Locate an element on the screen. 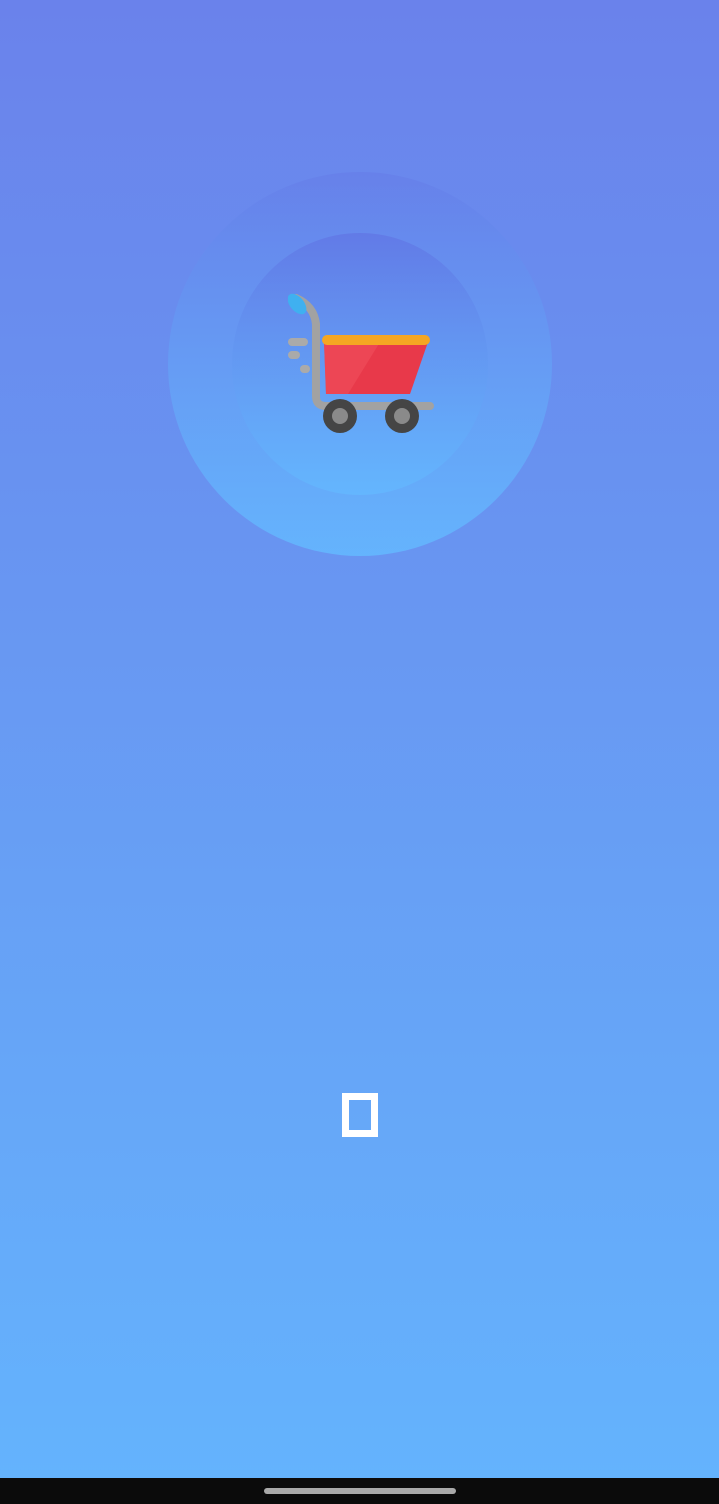 The width and height of the screenshot is (719, 1504). loading-indicator is located at coordinates (360, 1115).